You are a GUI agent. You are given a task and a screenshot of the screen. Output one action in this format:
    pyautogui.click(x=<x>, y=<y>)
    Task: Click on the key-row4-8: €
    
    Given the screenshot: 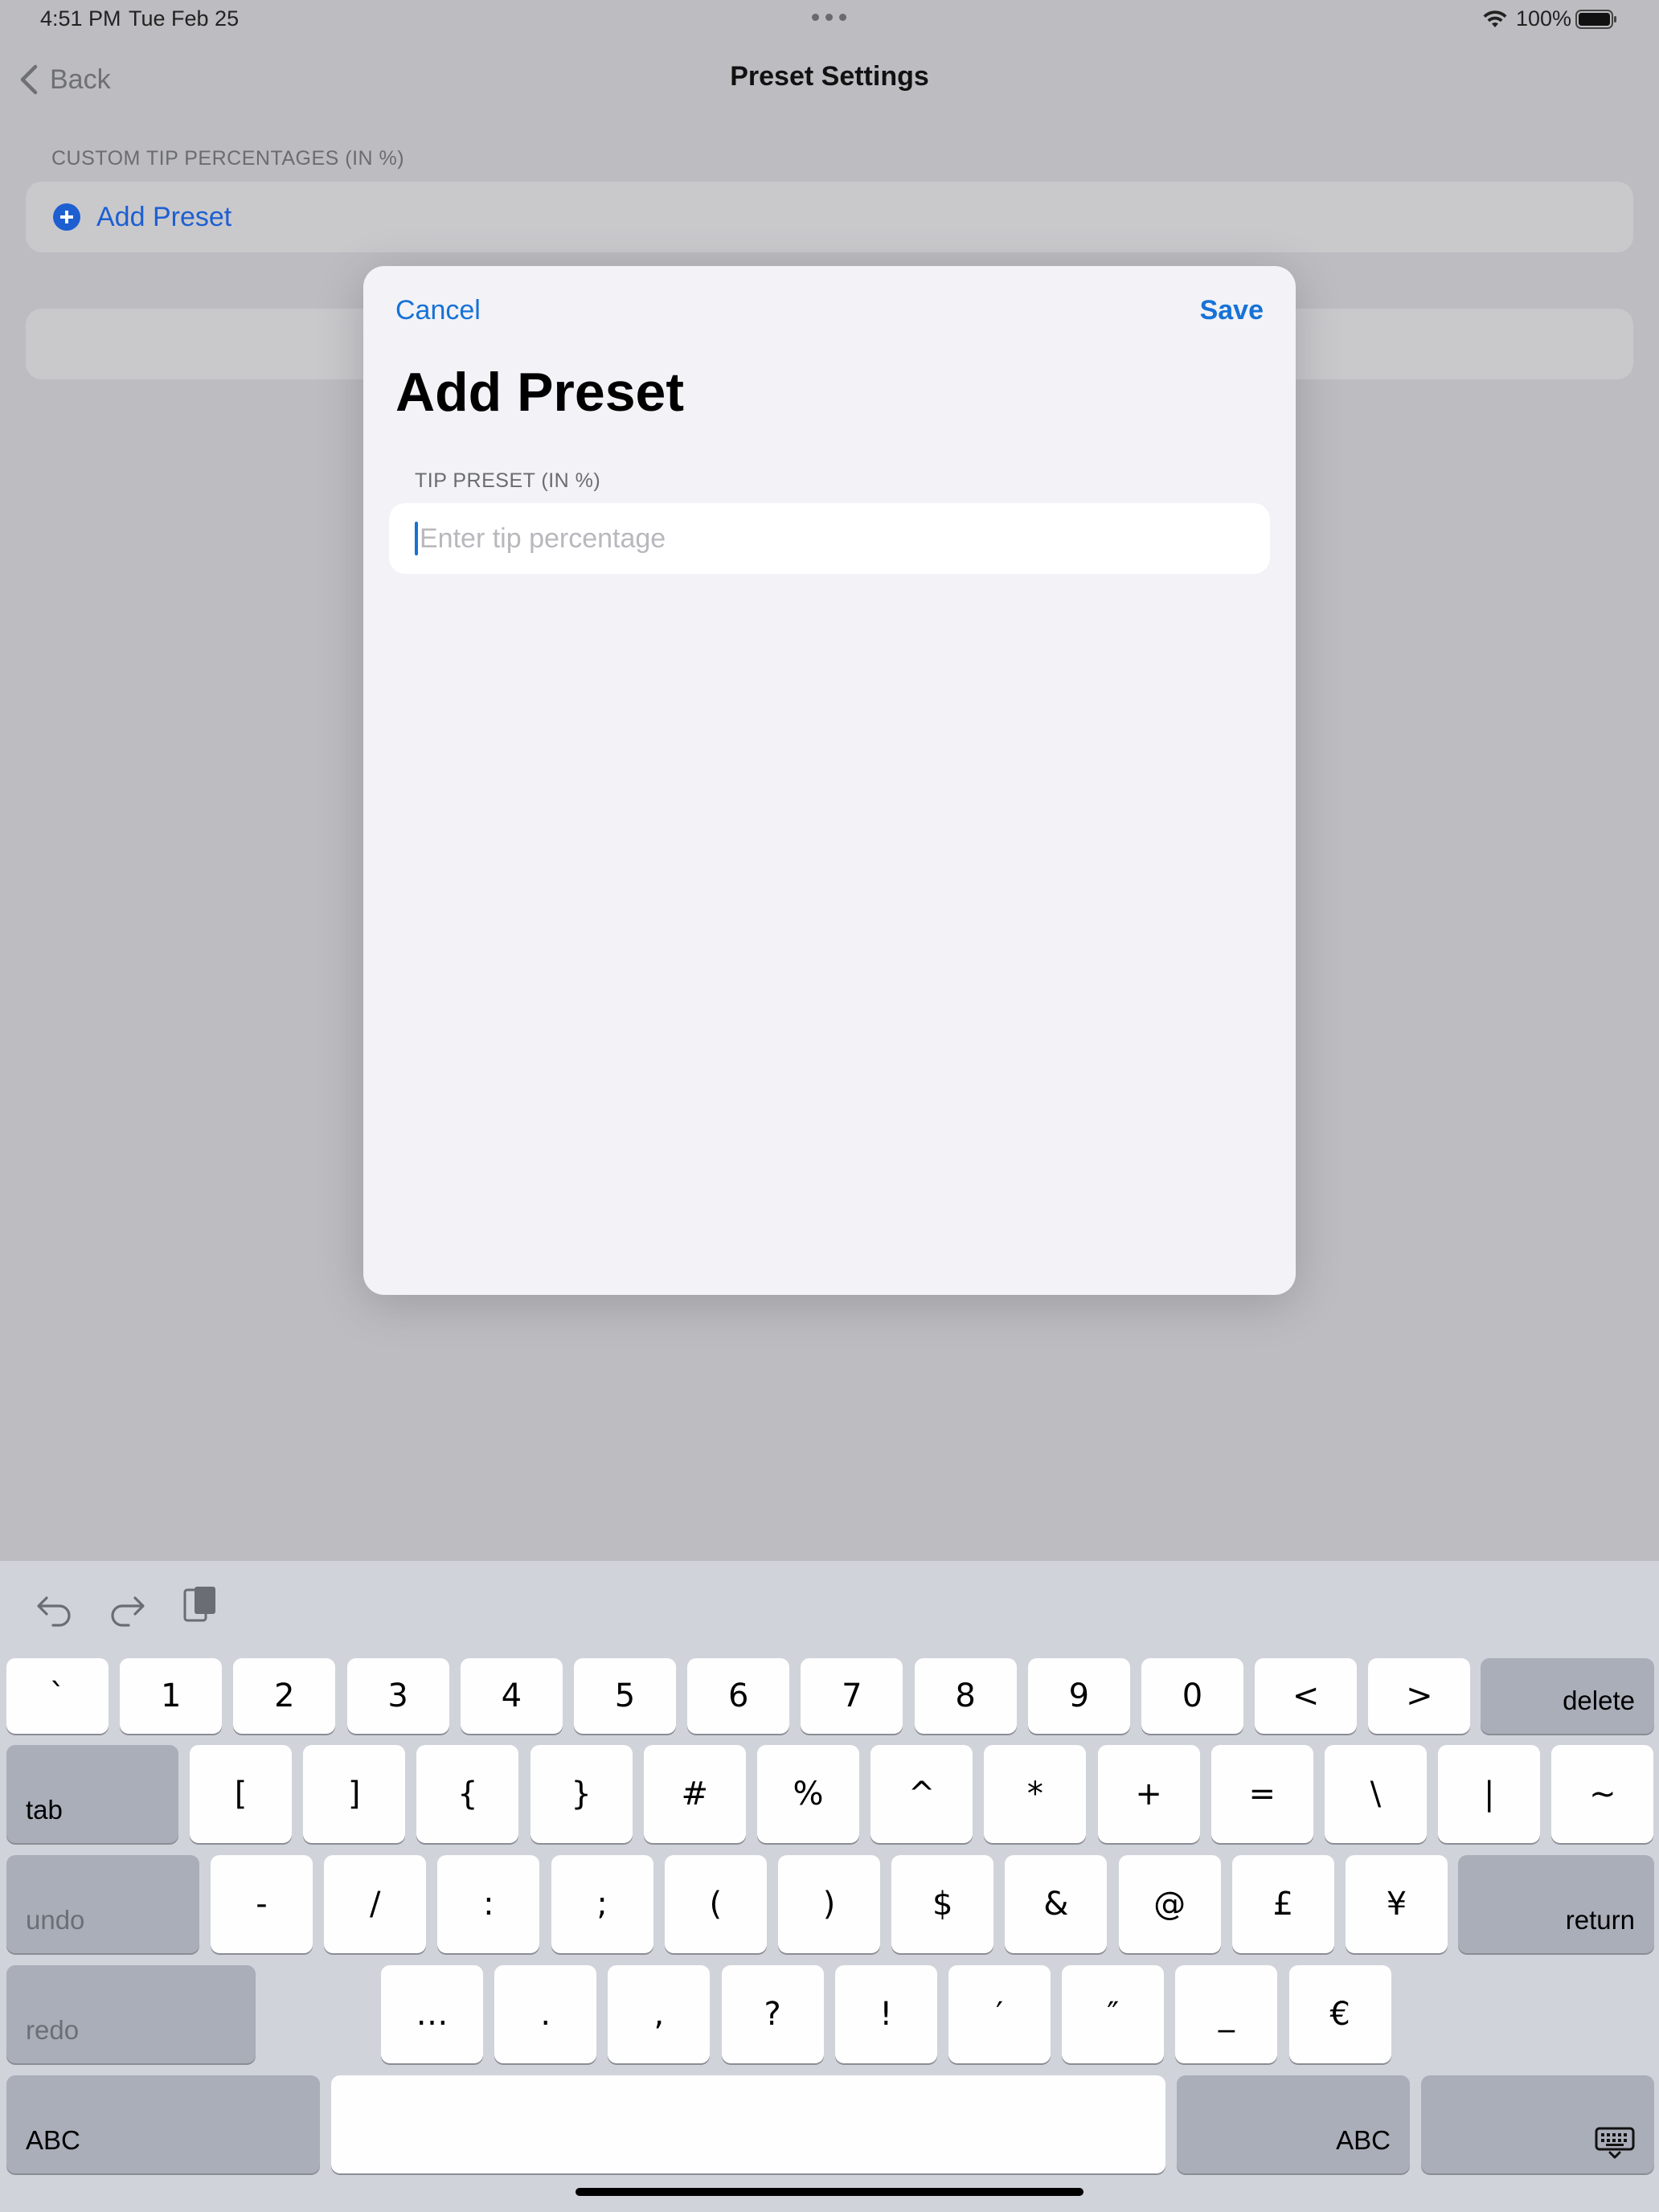 What is the action you would take?
    pyautogui.click(x=1339, y=2014)
    